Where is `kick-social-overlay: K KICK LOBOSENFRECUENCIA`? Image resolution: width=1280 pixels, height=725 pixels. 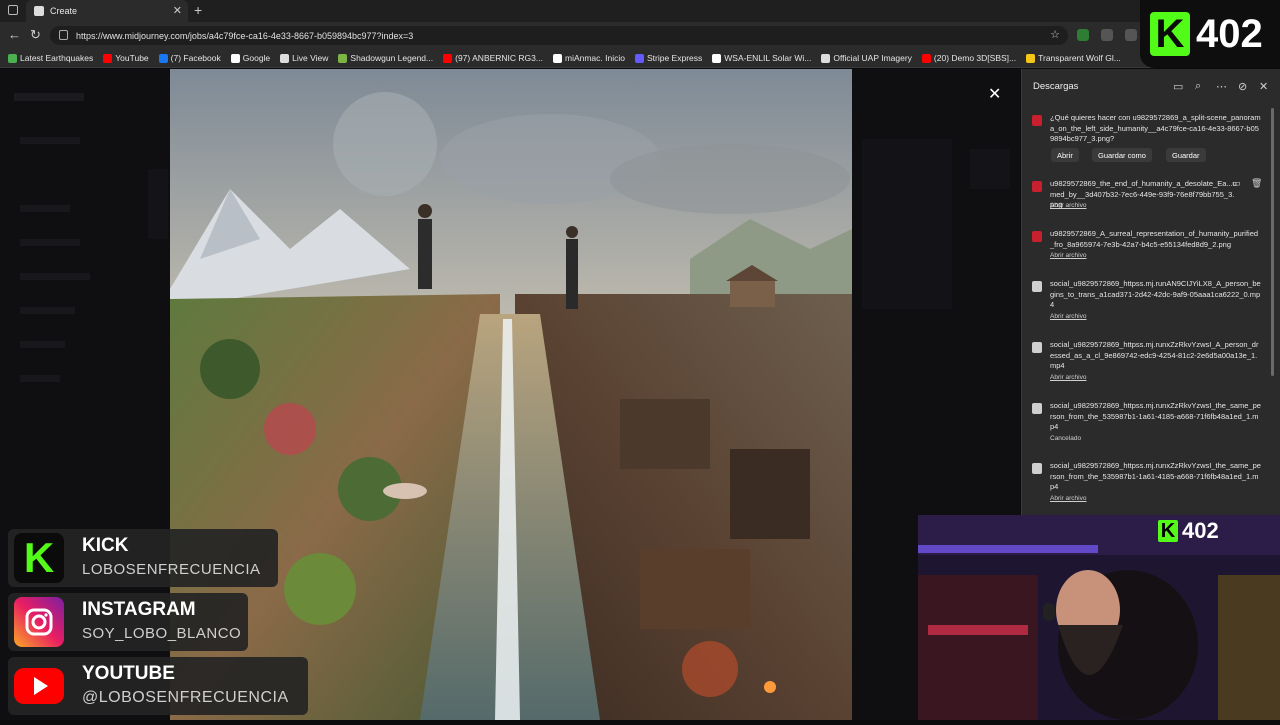
kick-social-overlay: K KICK LOBOSENFRECUENCIA is located at coordinates (143, 558).